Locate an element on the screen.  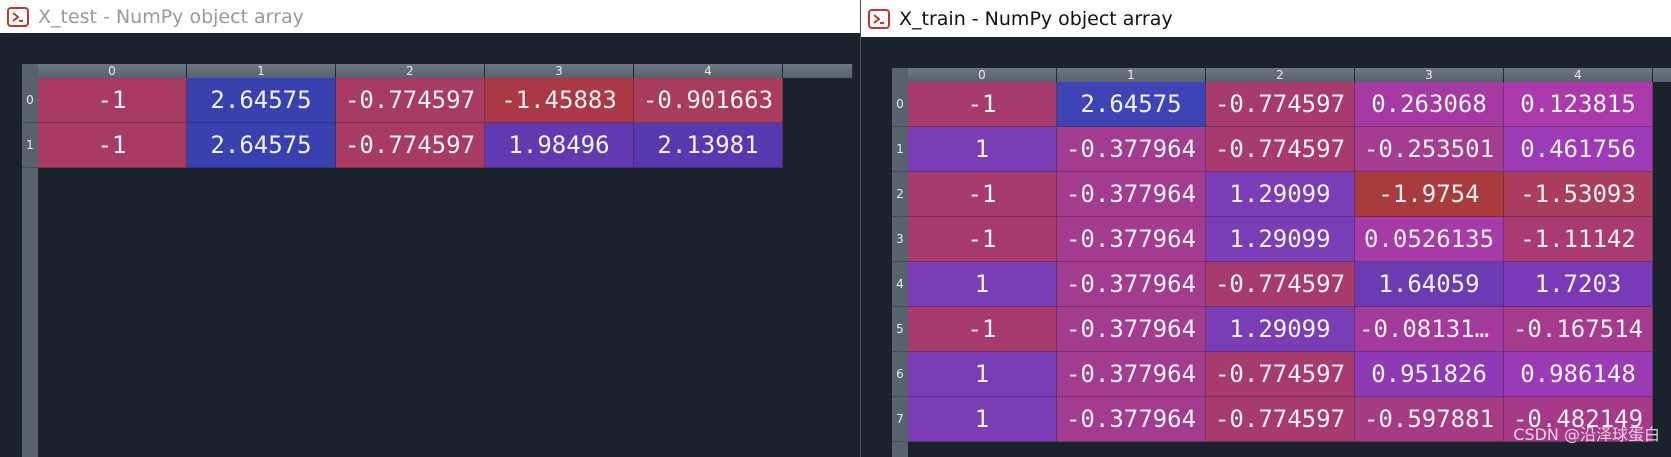
x-train-titlebar: X_train - NumPy object array is located at coordinates (1266, 18).